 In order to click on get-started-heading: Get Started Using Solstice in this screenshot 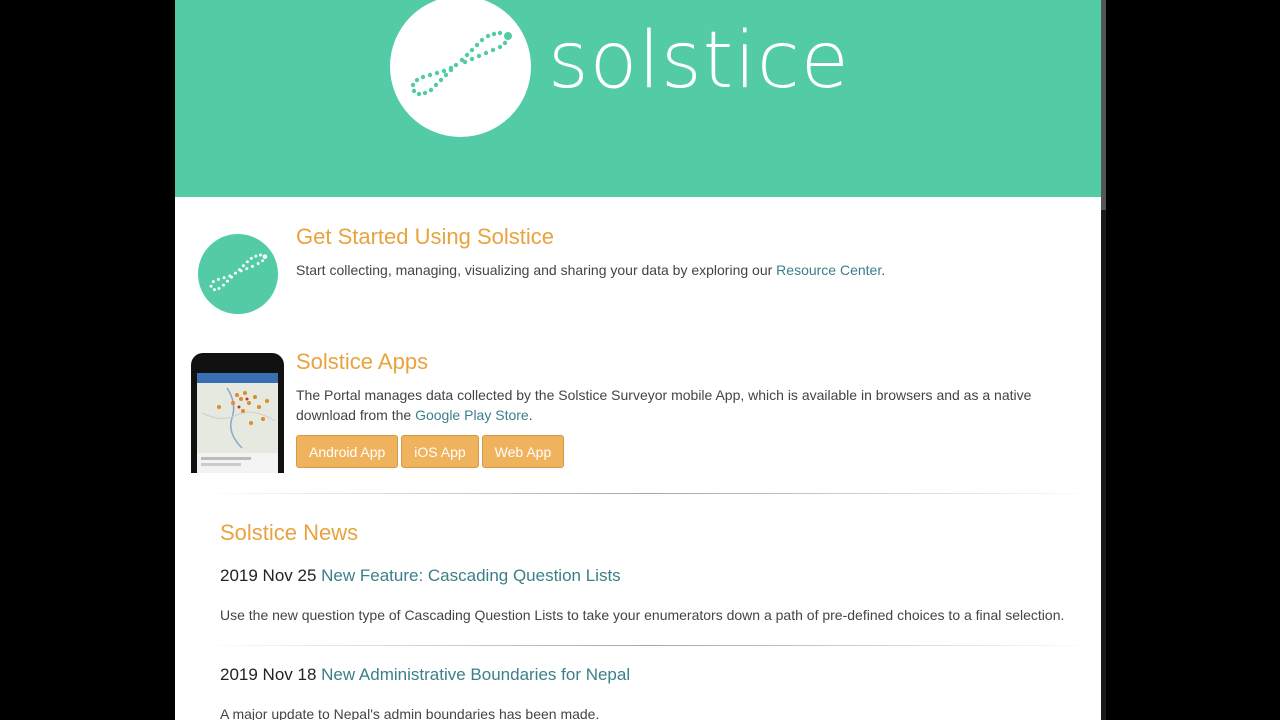, I will do `click(425, 236)`.